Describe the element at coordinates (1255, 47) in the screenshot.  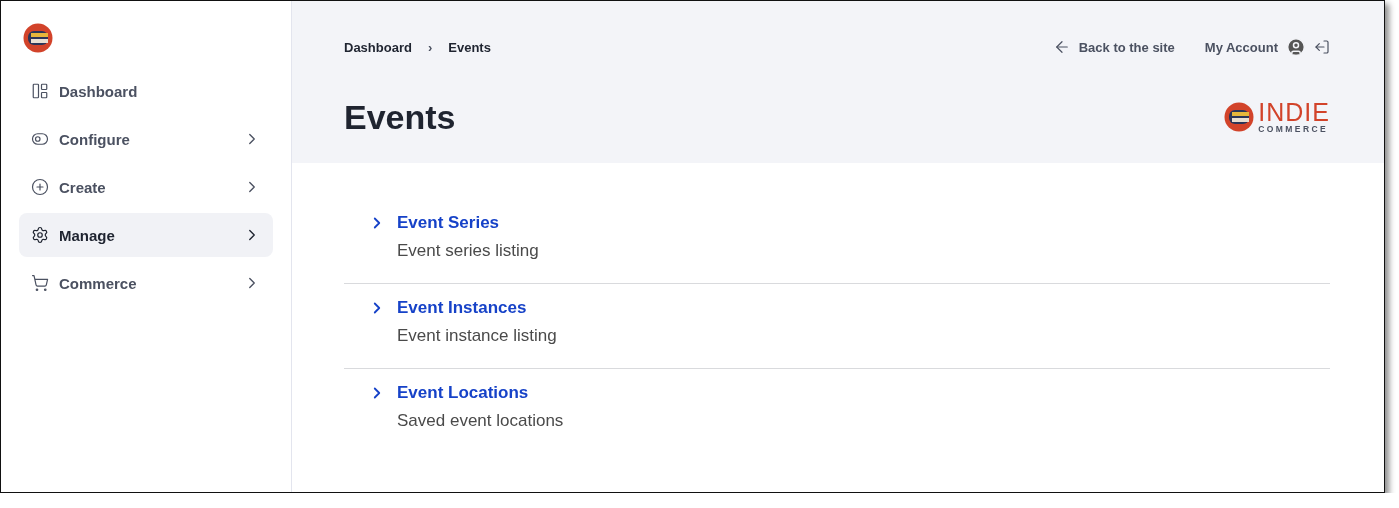
I see `my-account-link: My Account` at that location.